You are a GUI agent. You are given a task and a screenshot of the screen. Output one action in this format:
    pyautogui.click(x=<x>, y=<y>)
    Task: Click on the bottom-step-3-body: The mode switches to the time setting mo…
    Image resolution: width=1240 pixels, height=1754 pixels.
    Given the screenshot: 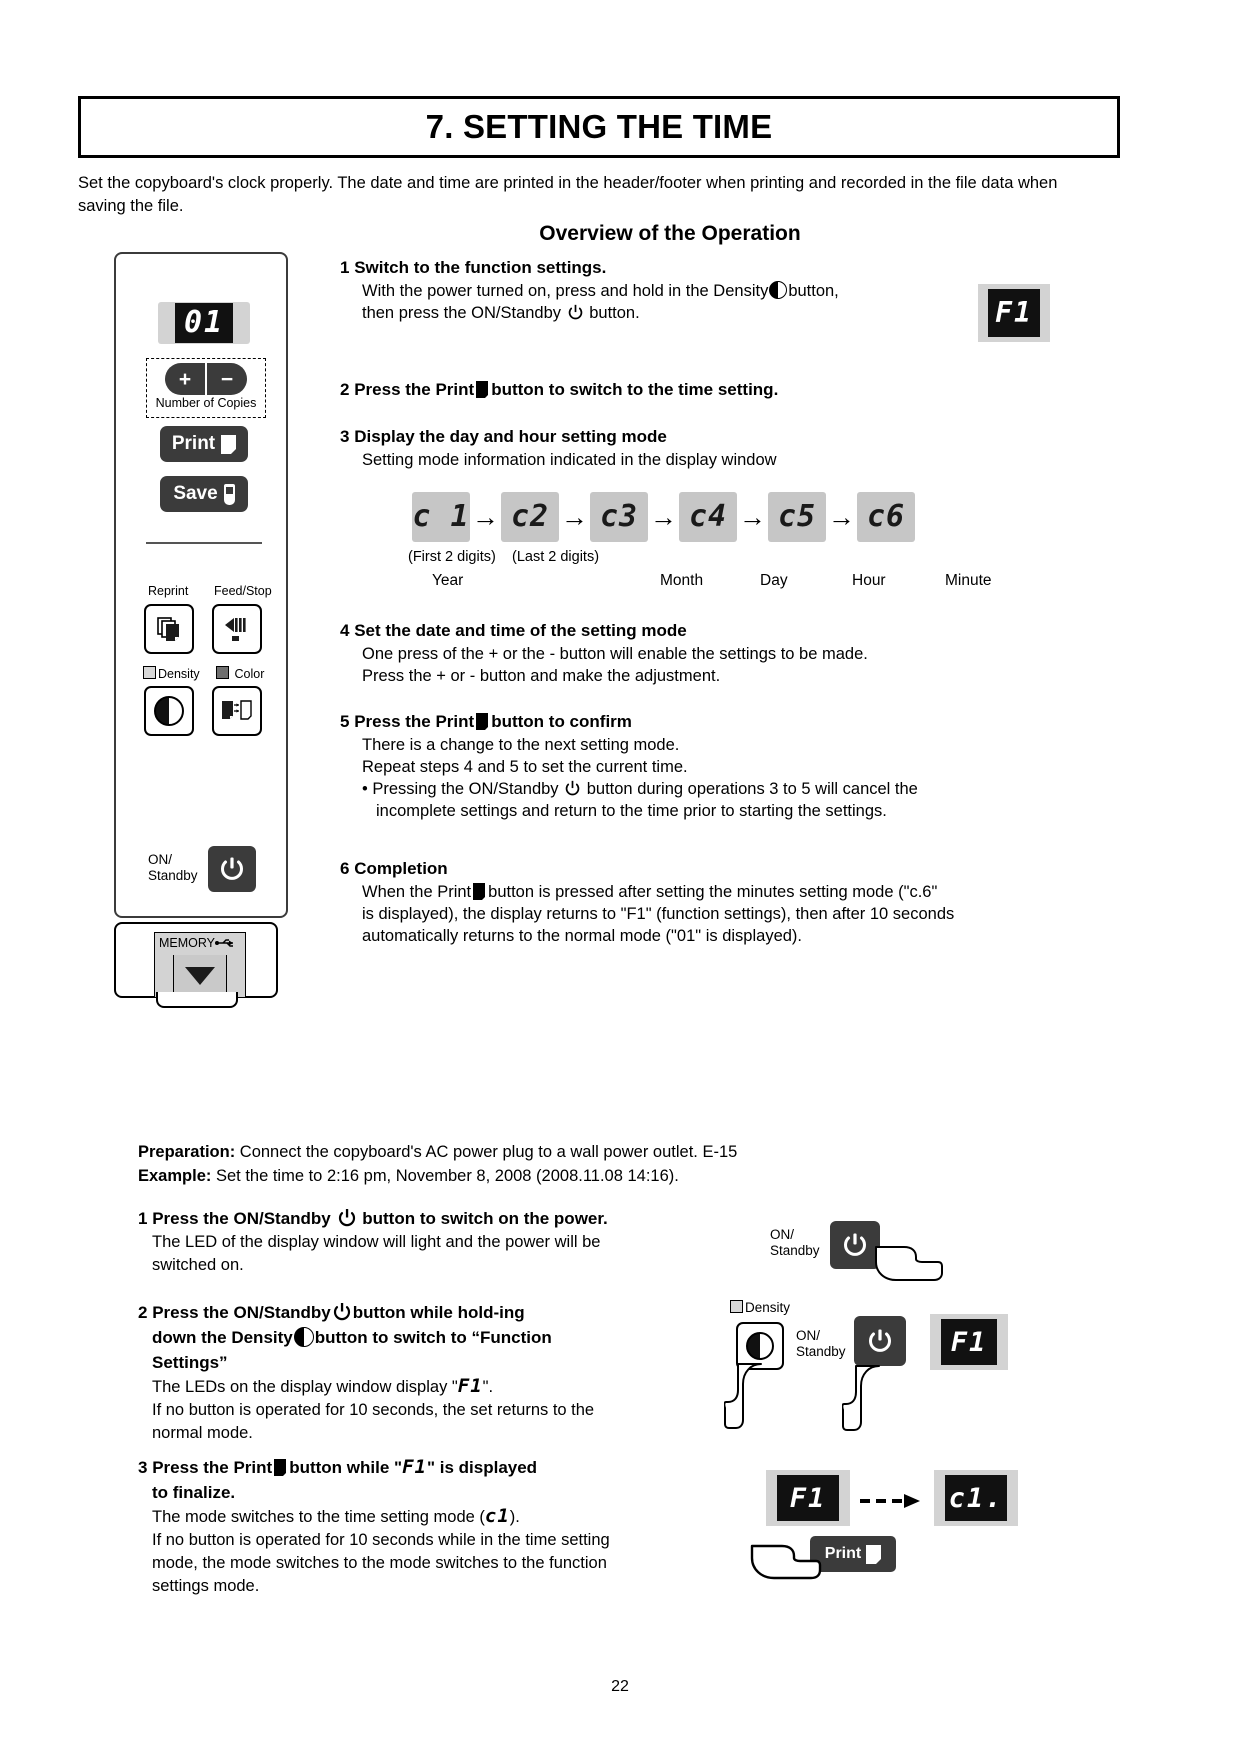 What is the action you would take?
    pyautogui.click(x=381, y=1550)
    